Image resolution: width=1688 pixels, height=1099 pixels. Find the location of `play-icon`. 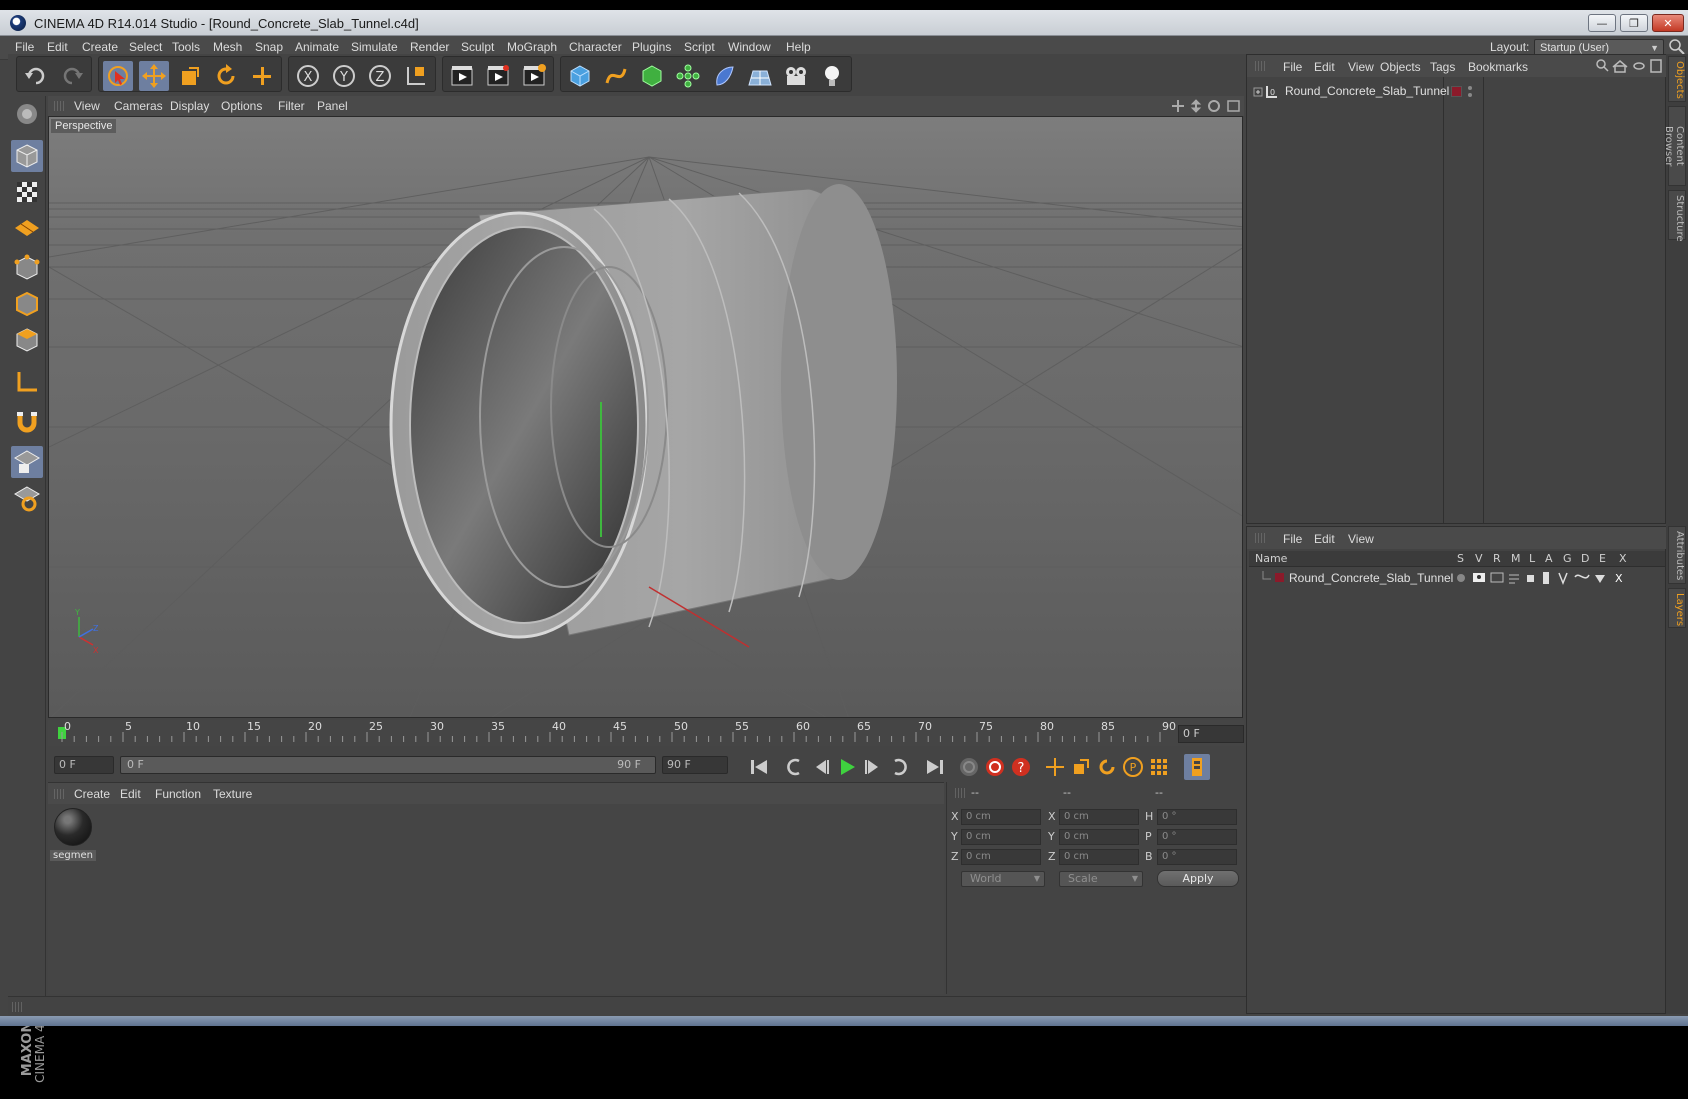

play-icon is located at coordinates (847, 767).